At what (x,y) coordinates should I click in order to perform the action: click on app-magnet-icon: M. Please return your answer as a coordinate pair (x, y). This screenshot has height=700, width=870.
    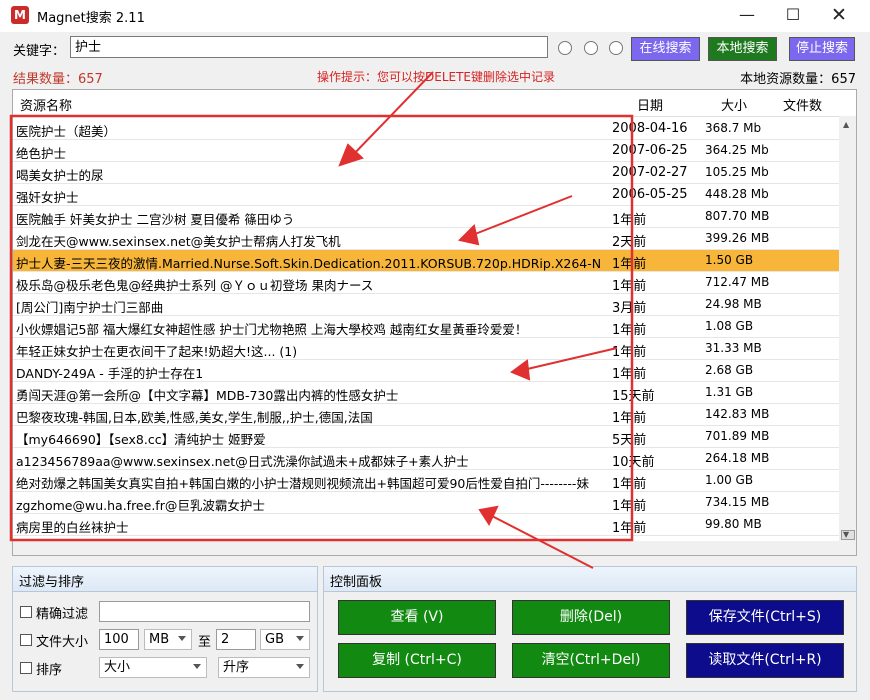
    Looking at the image, I should click on (20, 15).